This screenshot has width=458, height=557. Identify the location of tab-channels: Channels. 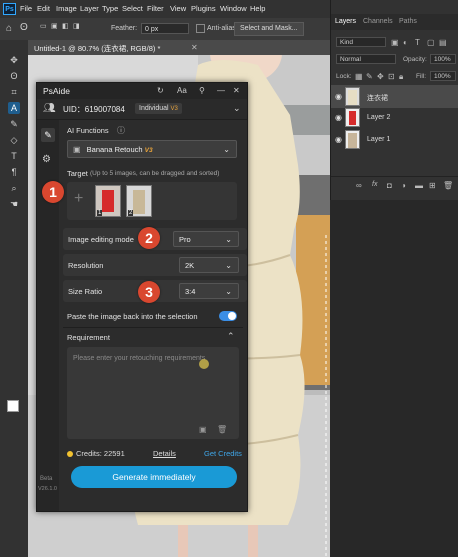
(378, 21).